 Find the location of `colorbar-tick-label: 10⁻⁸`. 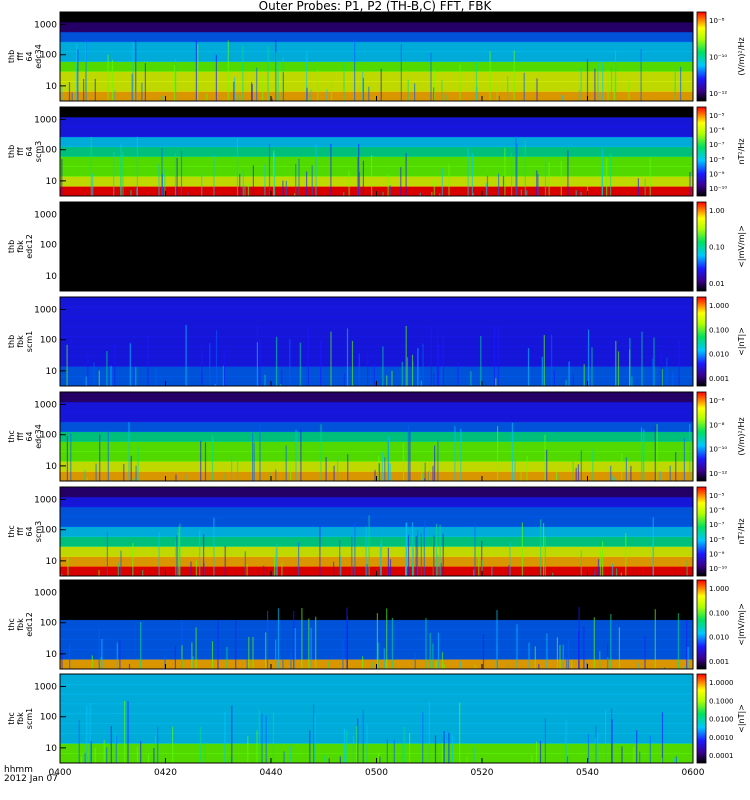

colorbar-tick-label: 10⁻⁸ is located at coordinates (717, 21).